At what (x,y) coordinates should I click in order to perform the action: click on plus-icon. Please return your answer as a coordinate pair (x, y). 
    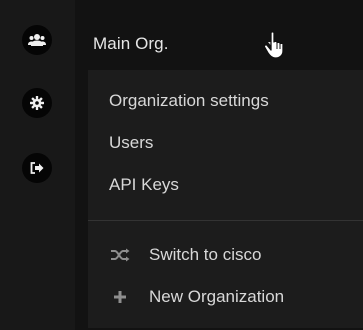
    Looking at the image, I should click on (120, 297).